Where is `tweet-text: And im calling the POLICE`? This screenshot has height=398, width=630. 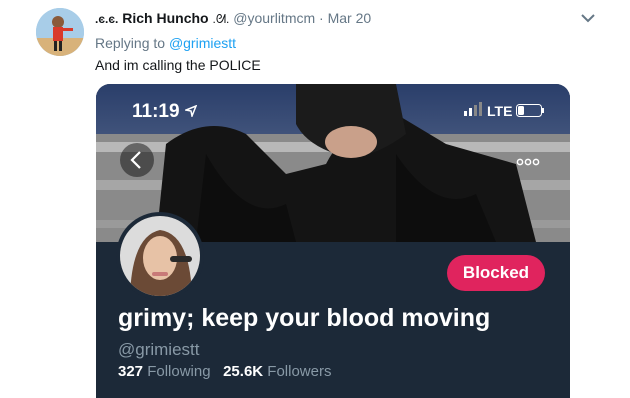
tweet-text: And im calling the POLICE is located at coordinates (178, 65).